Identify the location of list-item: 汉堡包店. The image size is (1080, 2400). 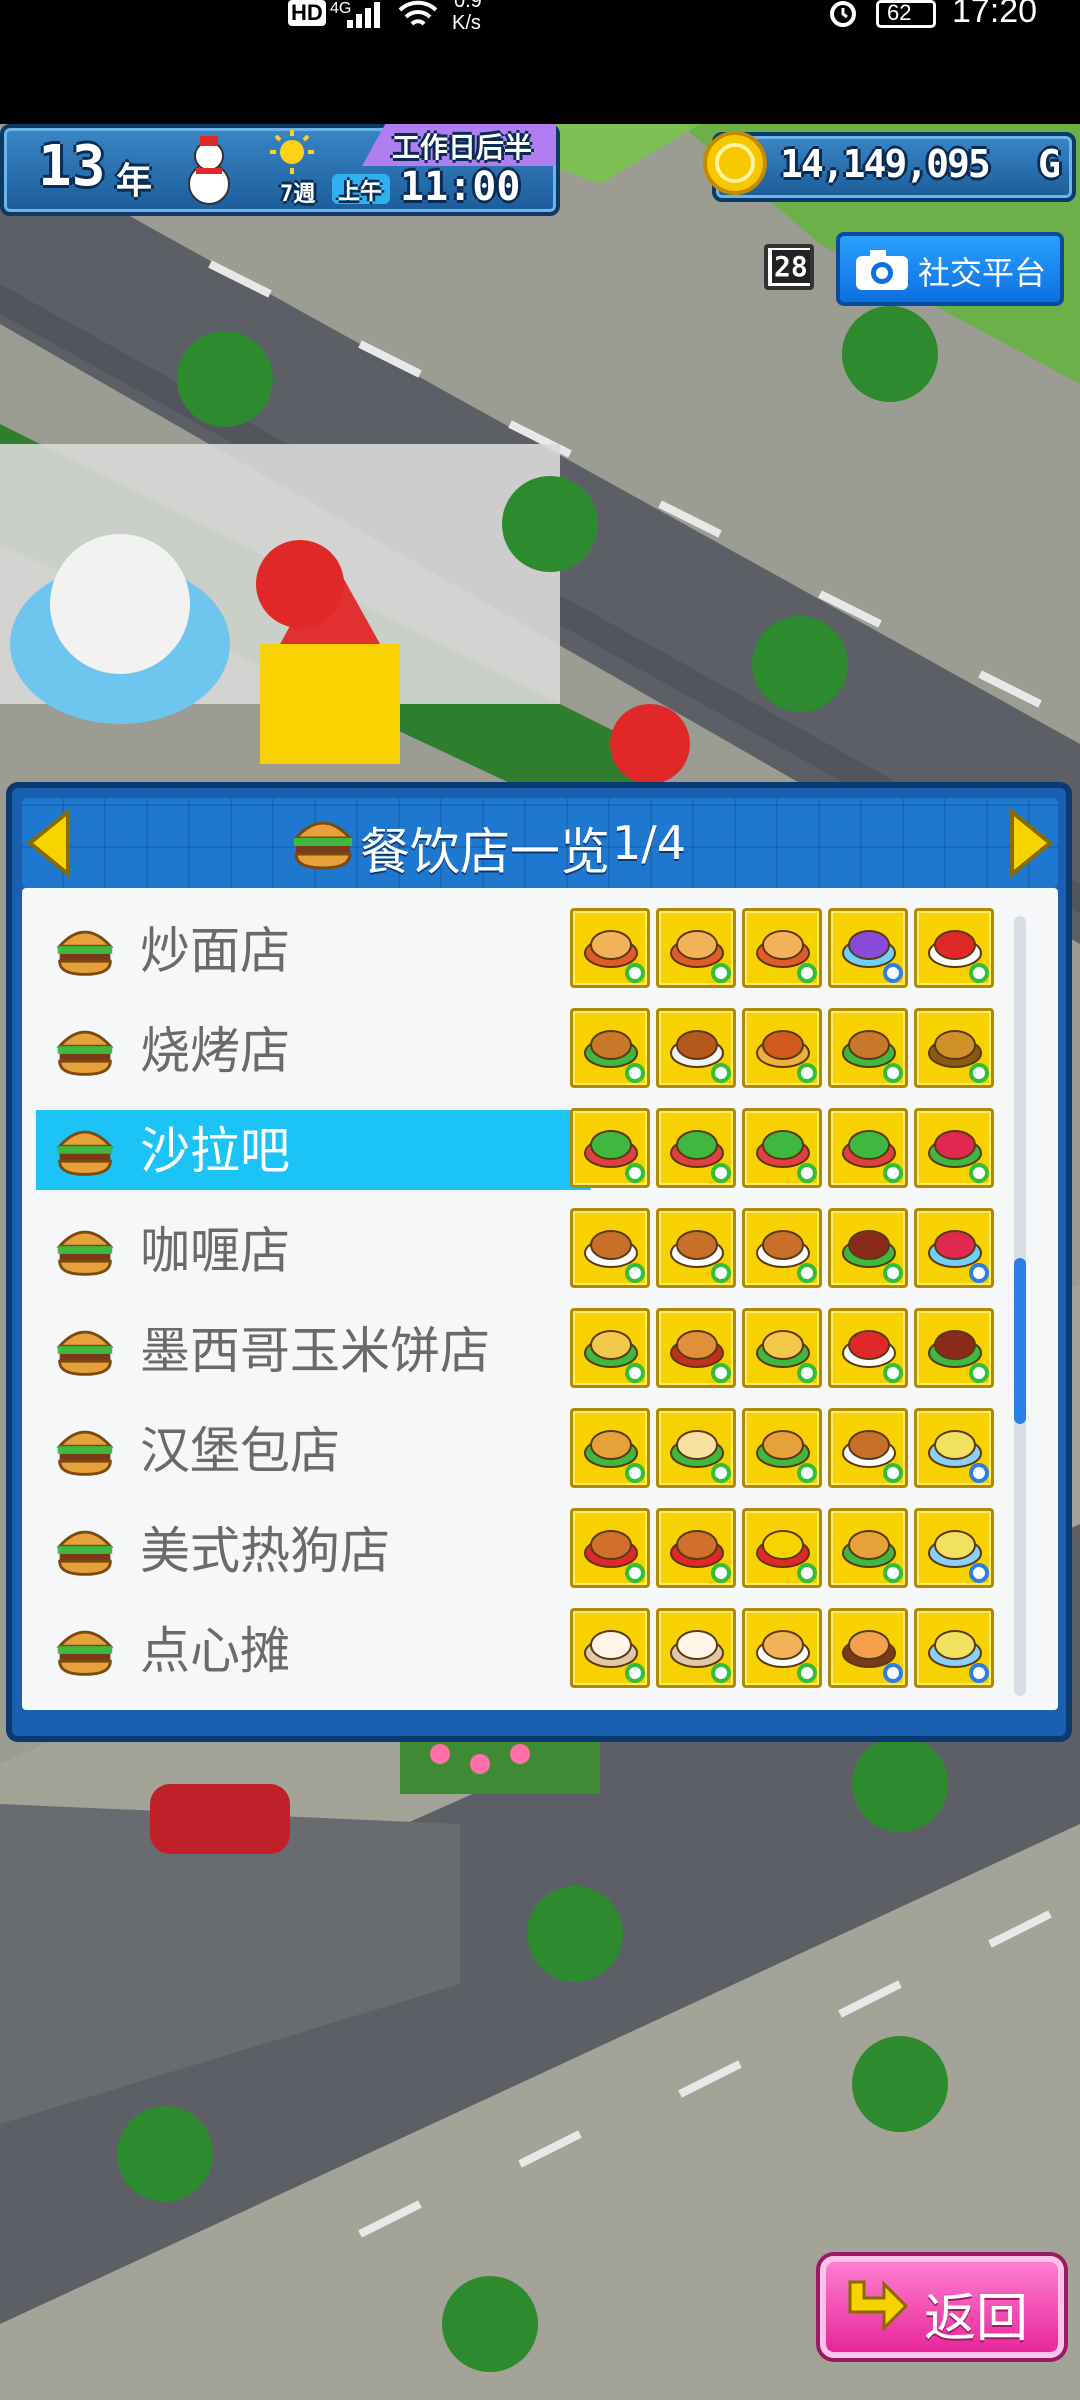
(540, 1442).